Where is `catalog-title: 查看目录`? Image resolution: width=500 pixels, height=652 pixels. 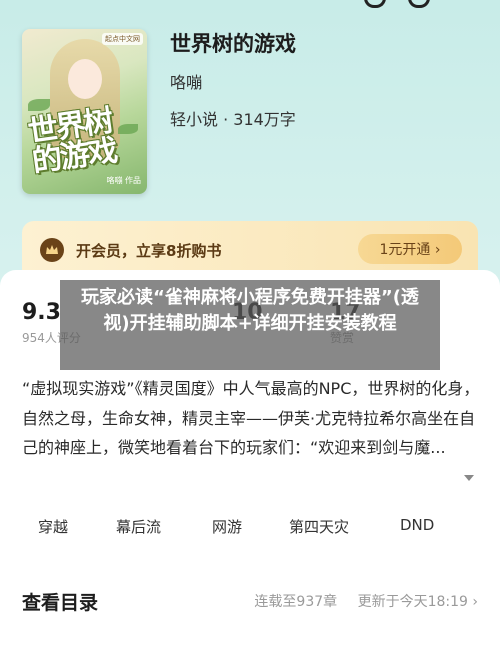 catalog-title: 查看目录 is located at coordinates (60, 601).